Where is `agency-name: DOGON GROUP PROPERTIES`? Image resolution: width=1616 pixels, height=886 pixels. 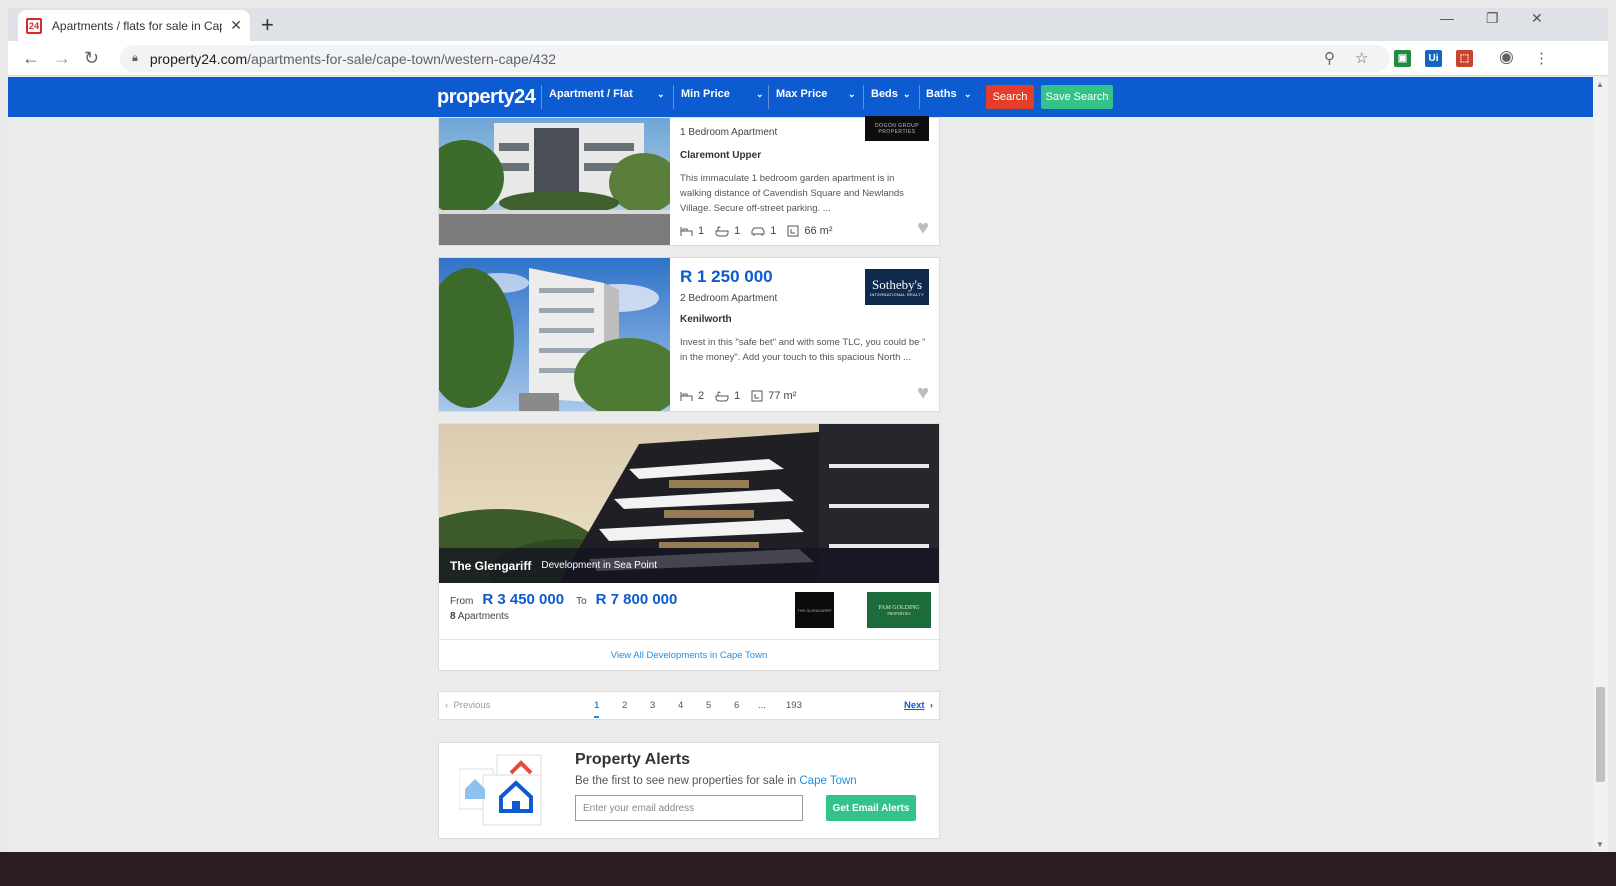
agency-name: DOGON GROUP PROPERTIES is located at coordinates (897, 128).